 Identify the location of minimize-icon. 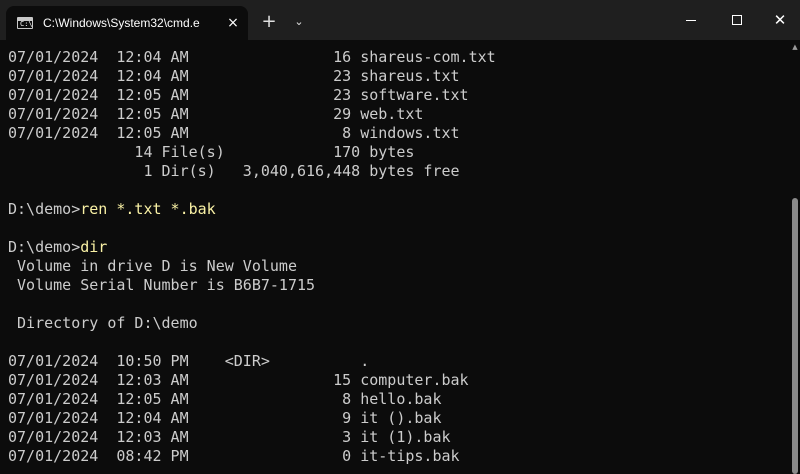
(691, 20).